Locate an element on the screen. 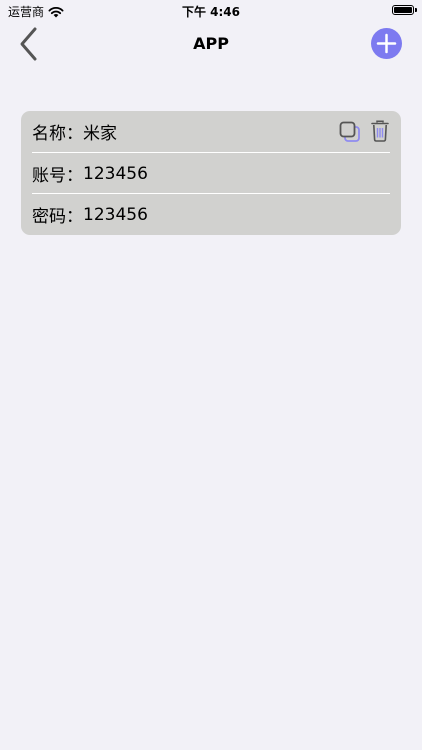 The image size is (422, 750). plus-icon is located at coordinates (386, 43).